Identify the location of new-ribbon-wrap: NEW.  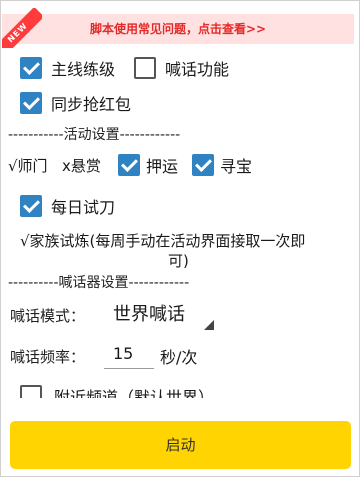
(22, 28).